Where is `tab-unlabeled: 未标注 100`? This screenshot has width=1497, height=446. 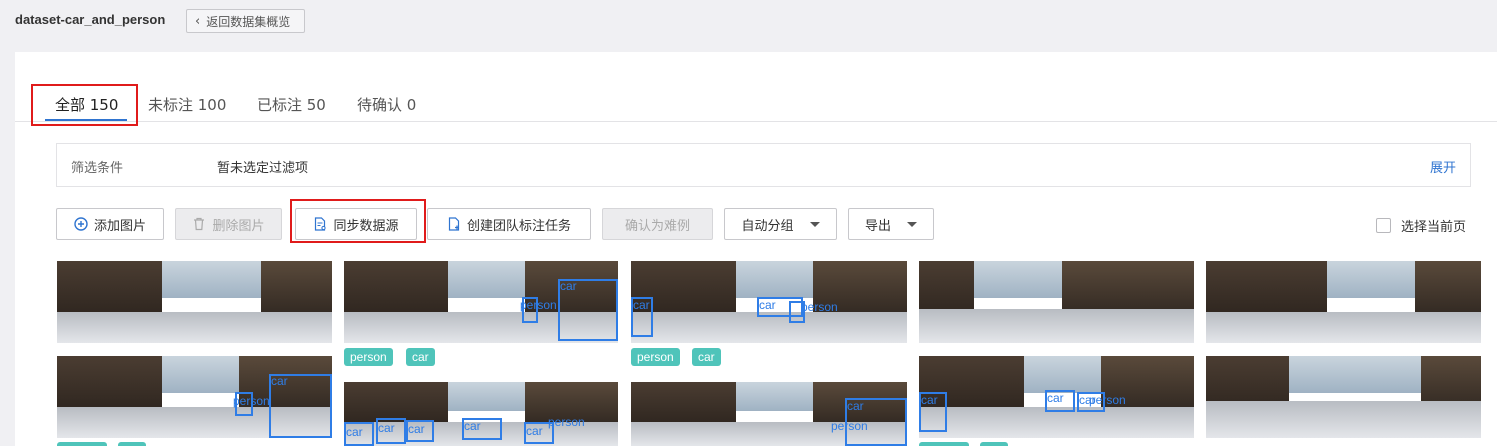
tab-unlabeled: 未标注 100 is located at coordinates (187, 104).